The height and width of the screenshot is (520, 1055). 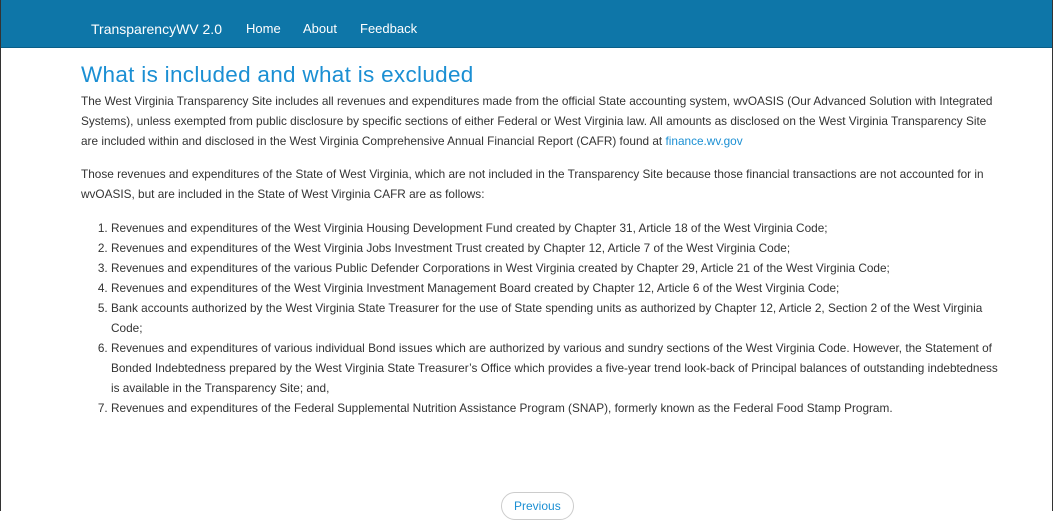 What do you see at coordinates (320, 29) in the screenshot?
I see `nav-about-link: About` at bounding box center [320, 29].